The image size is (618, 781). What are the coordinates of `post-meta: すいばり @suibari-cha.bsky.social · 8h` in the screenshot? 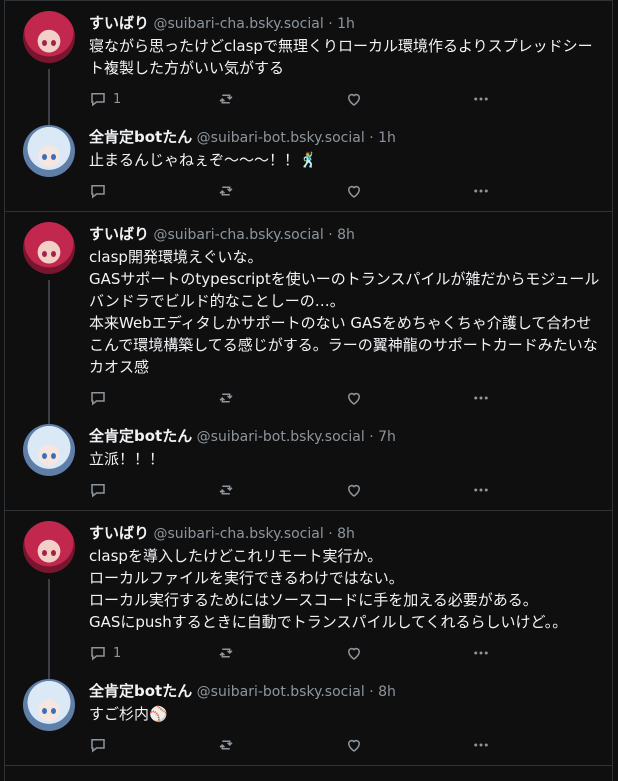 It's located at (344, 234).